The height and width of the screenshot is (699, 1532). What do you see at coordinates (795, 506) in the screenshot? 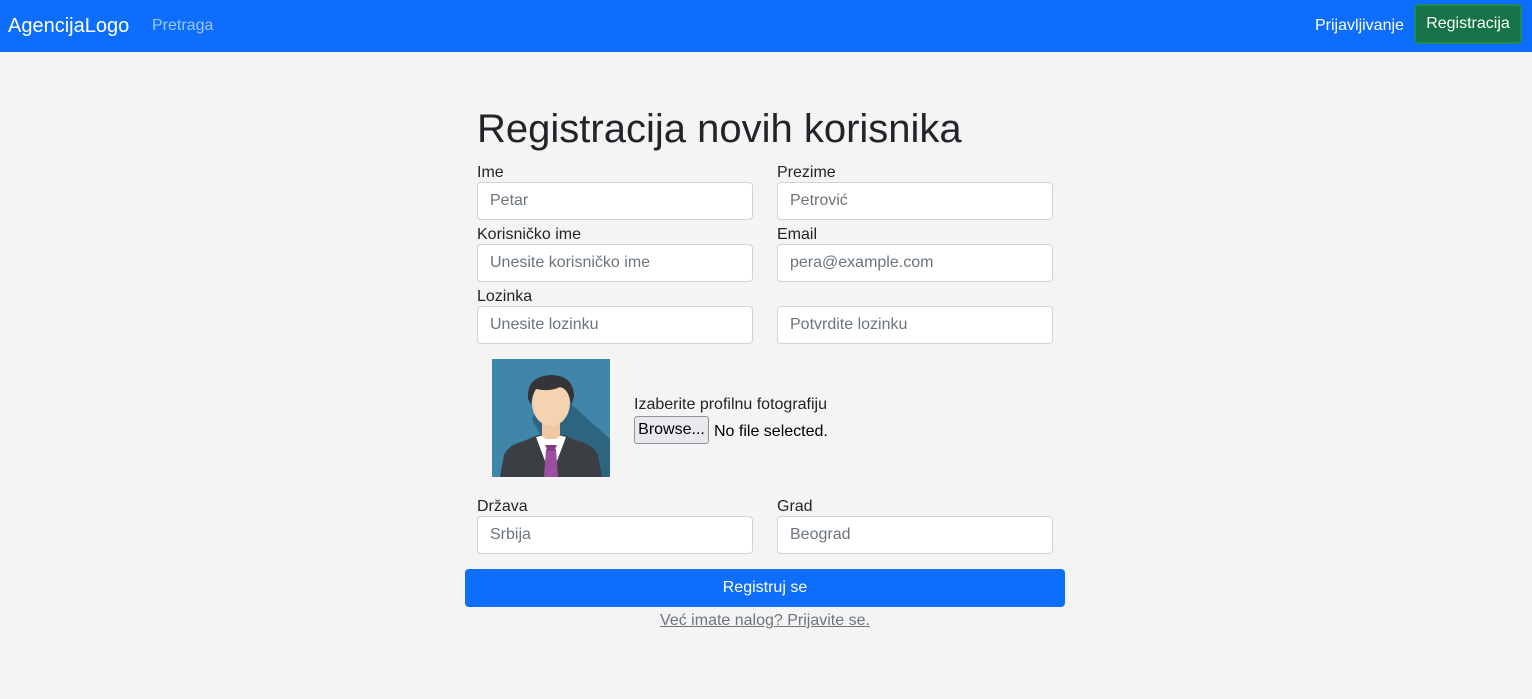
I see `city-label: Grad` at bounding box center [795, 506].